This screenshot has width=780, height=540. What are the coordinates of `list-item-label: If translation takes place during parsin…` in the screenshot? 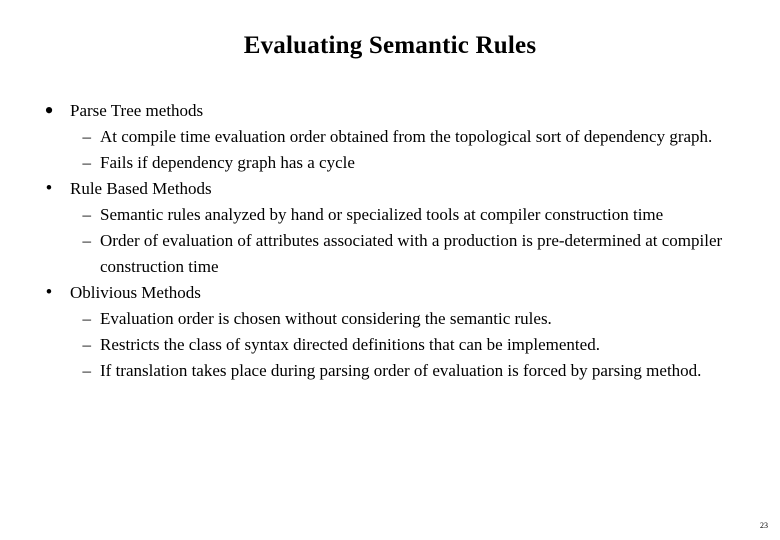 It's located at (401, 370).